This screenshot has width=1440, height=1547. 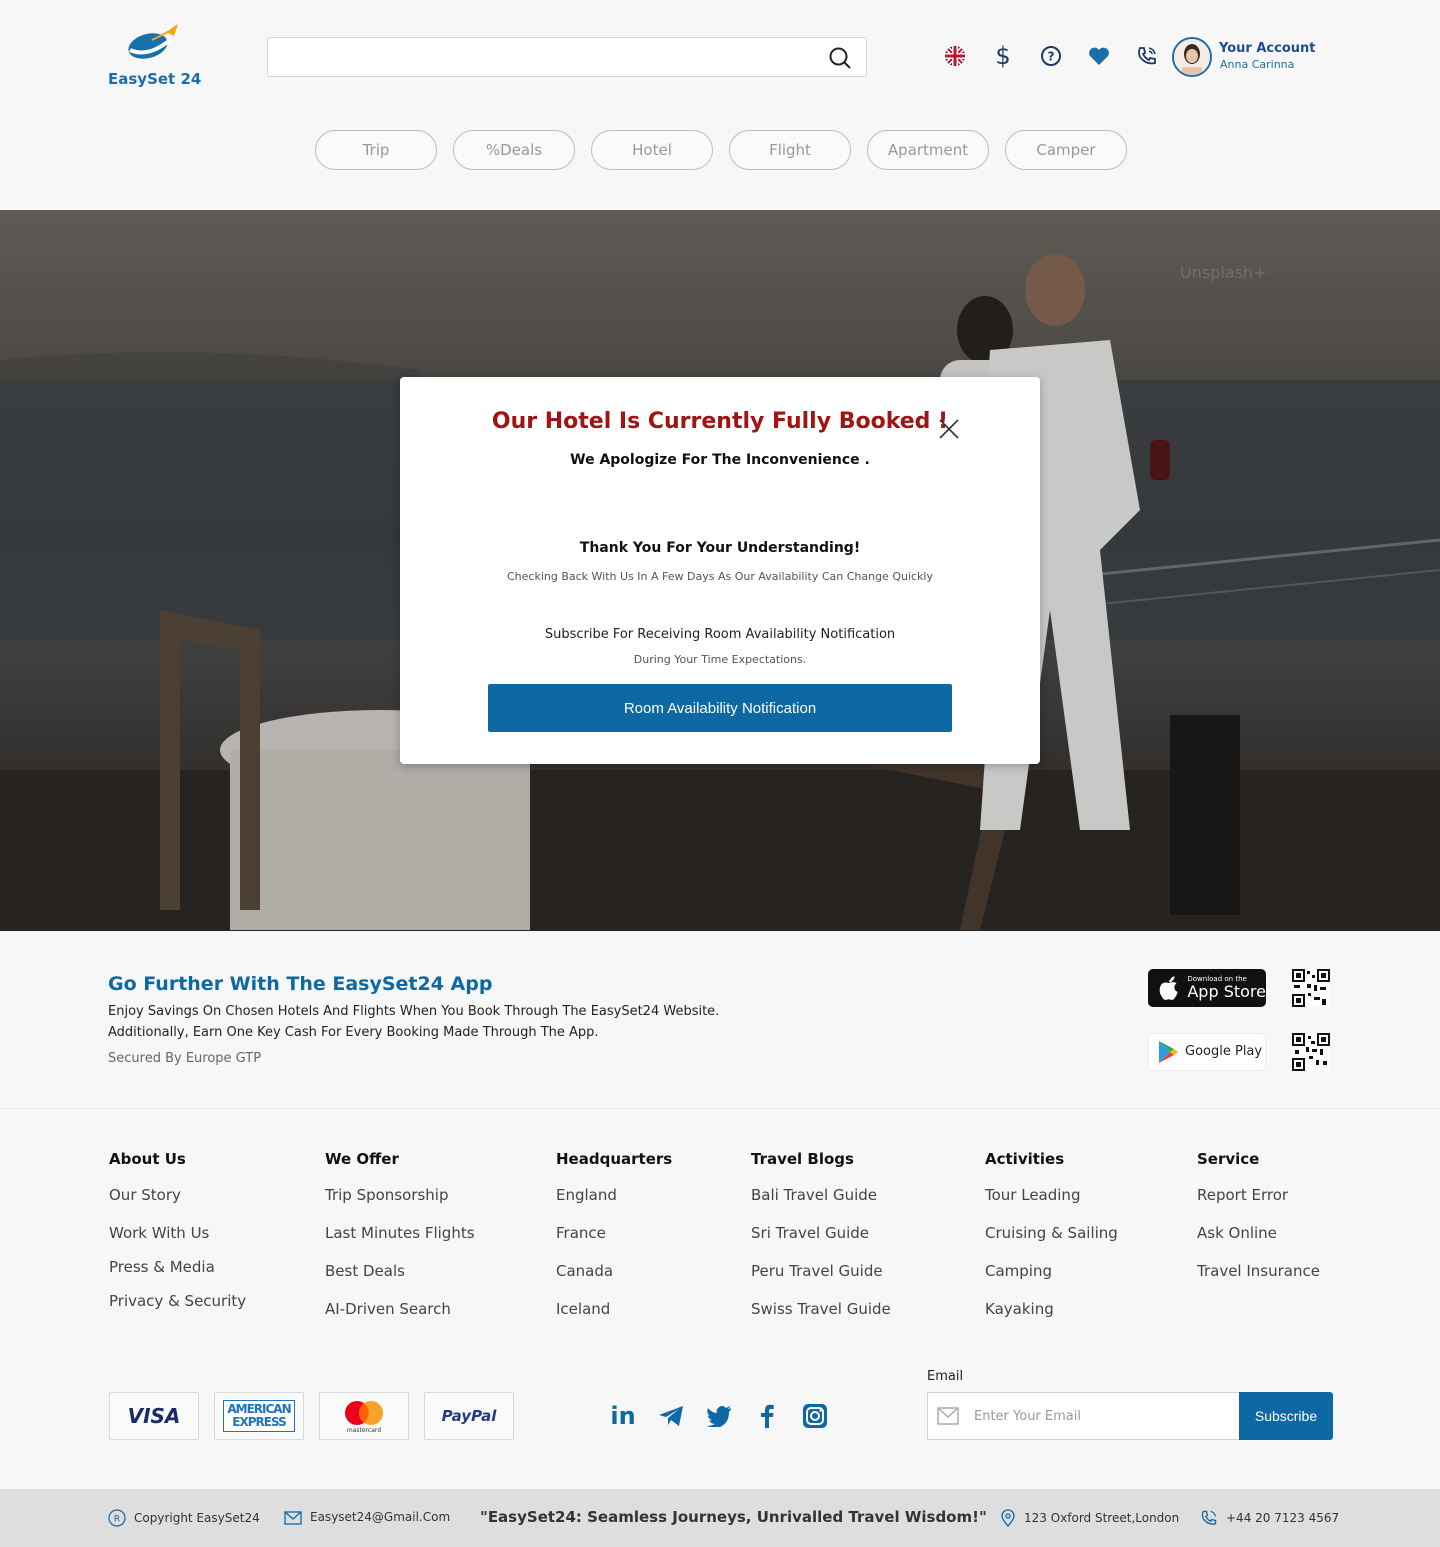 I want to click on appstore-qr-code-icon, so click(x=1311, y=988).